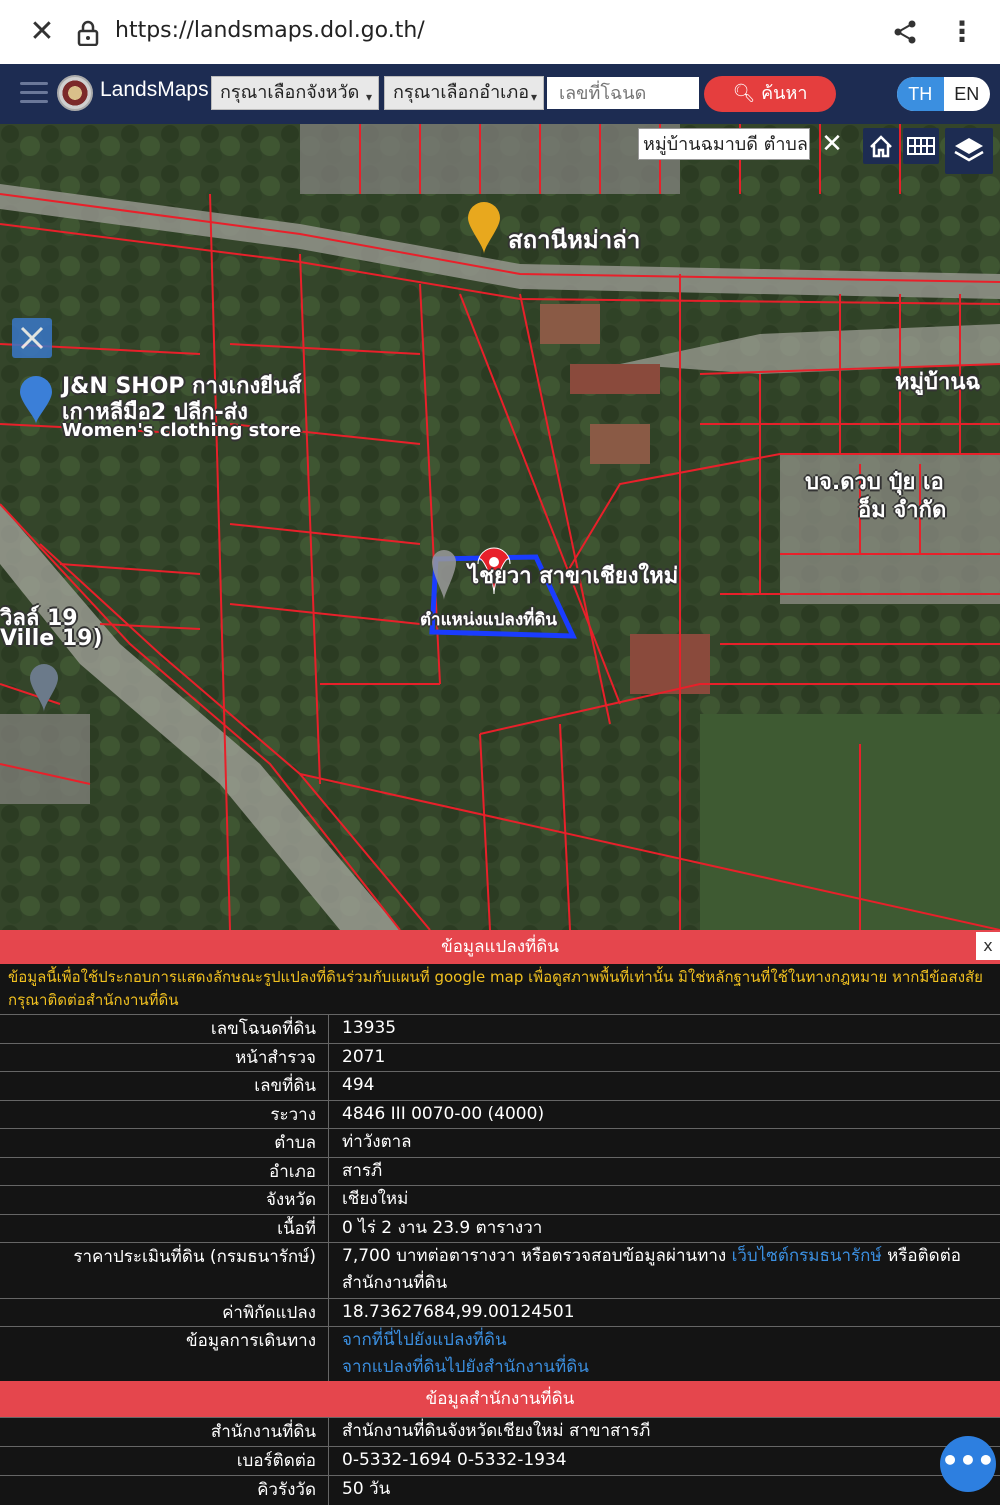  Describe the element at coordinates (358, 1085) in the screenshot. I see `info-row-value: 494` at that location.